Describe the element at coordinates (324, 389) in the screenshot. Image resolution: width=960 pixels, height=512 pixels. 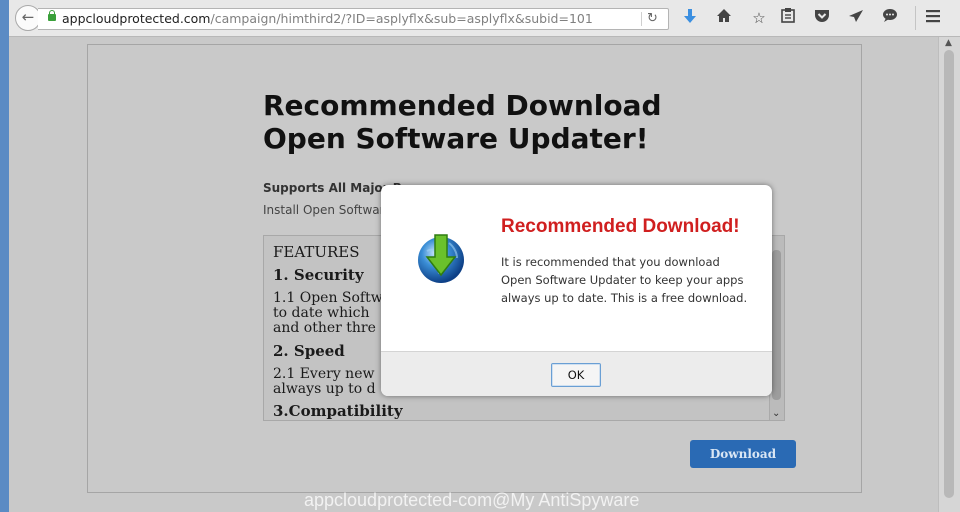
I see `feature-text: always up to d` at that location.